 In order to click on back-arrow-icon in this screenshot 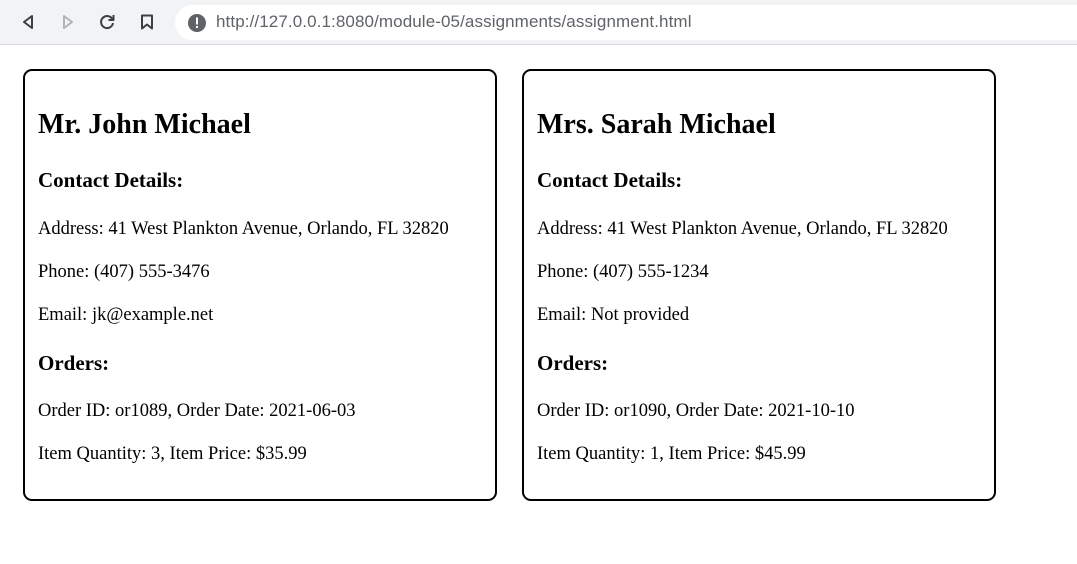, I will do `click(28, 22)`.